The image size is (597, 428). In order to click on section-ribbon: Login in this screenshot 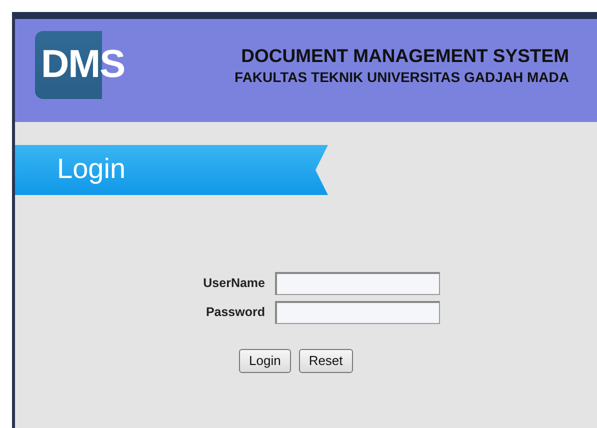, I will do `click(171, 170)`.